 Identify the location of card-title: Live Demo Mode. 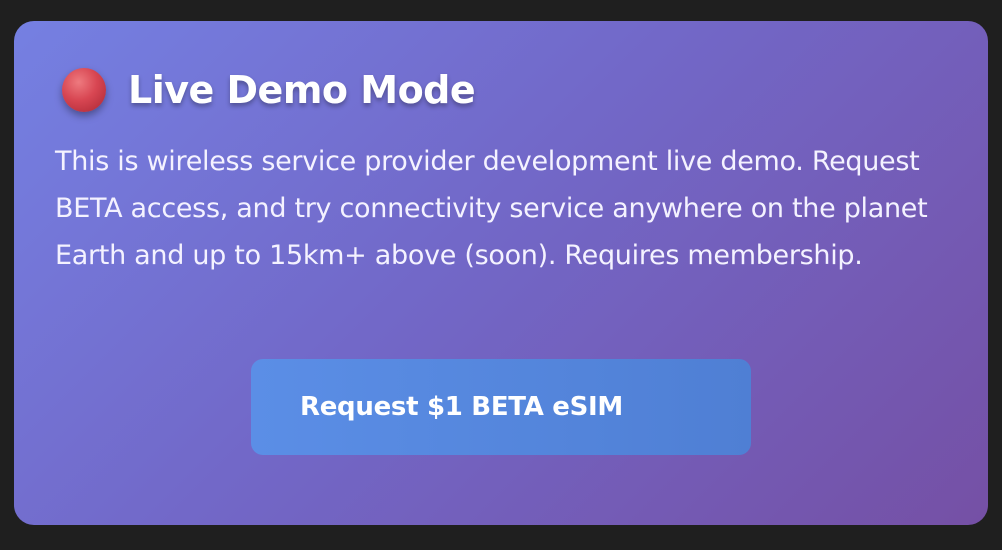
(302, 90).